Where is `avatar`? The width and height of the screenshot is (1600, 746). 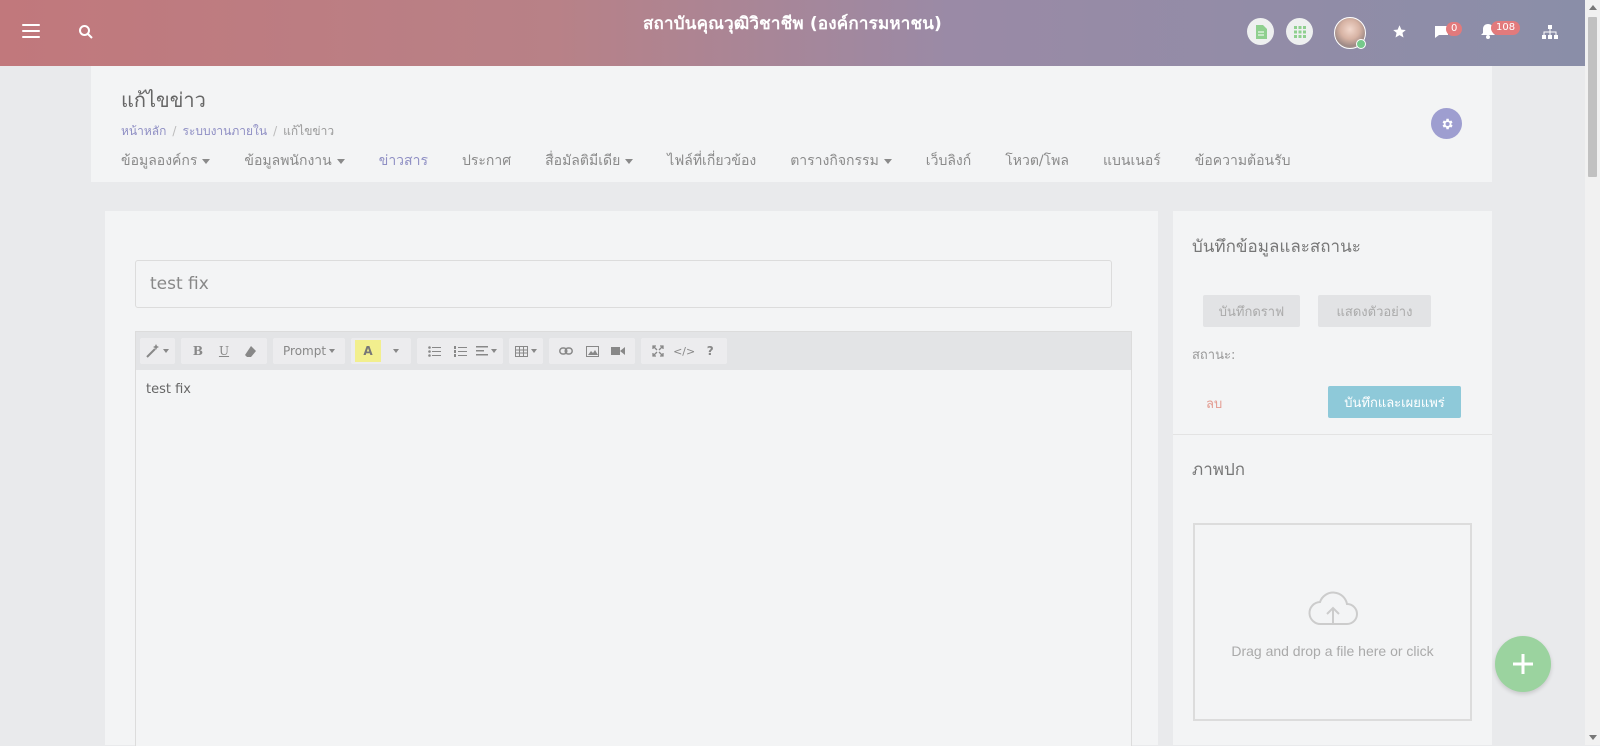
avatar is located at coordinates (1350, 33).